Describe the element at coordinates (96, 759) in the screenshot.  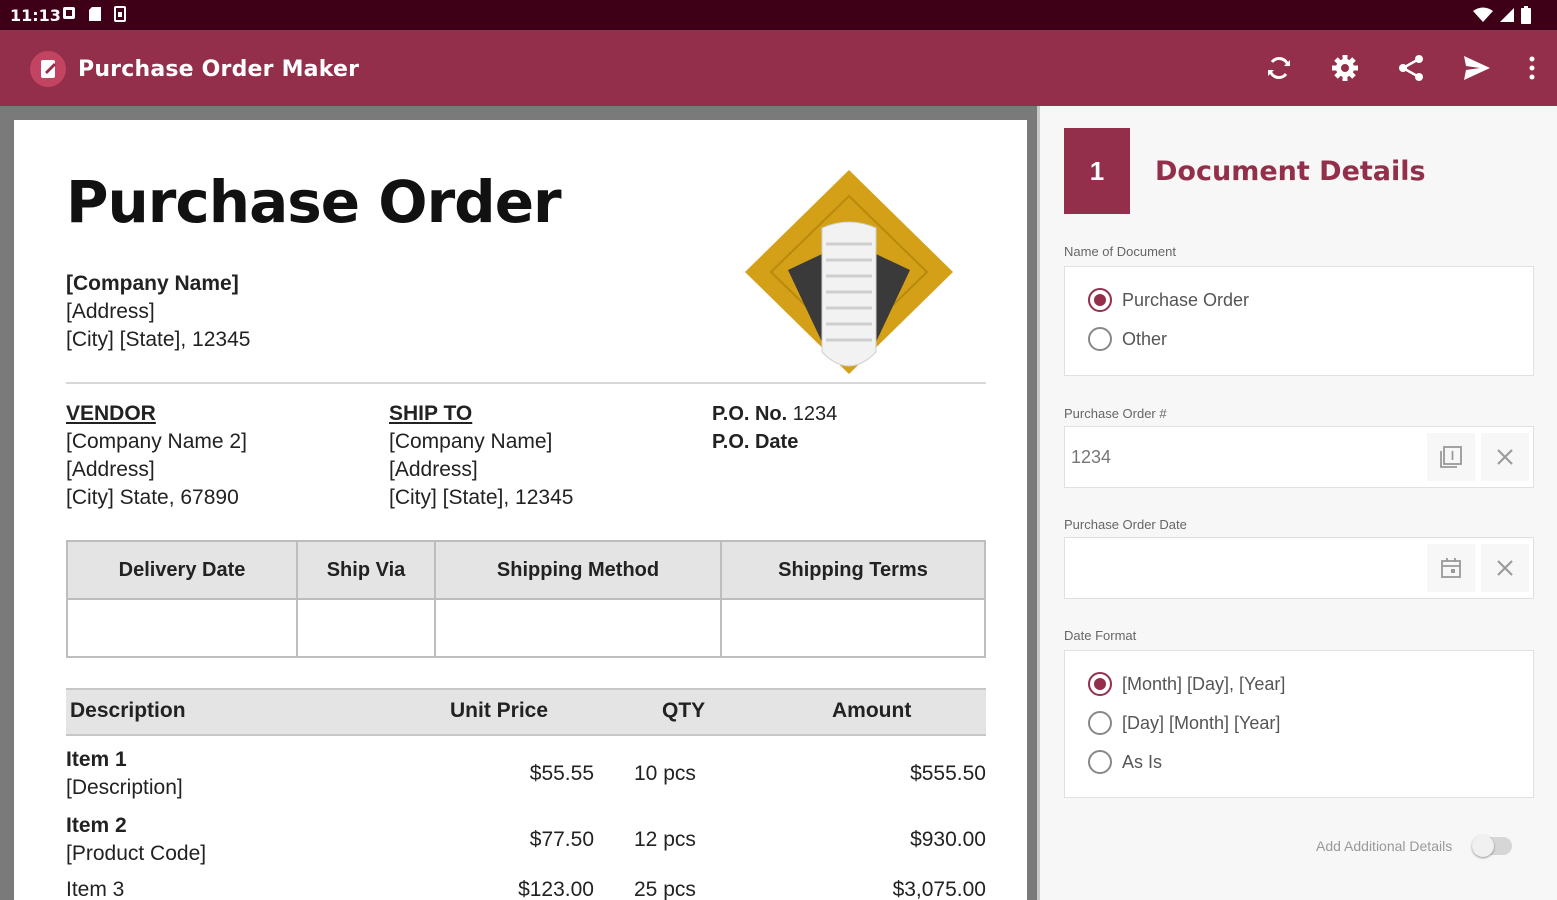
I see `item-name: Item 1` at that location.